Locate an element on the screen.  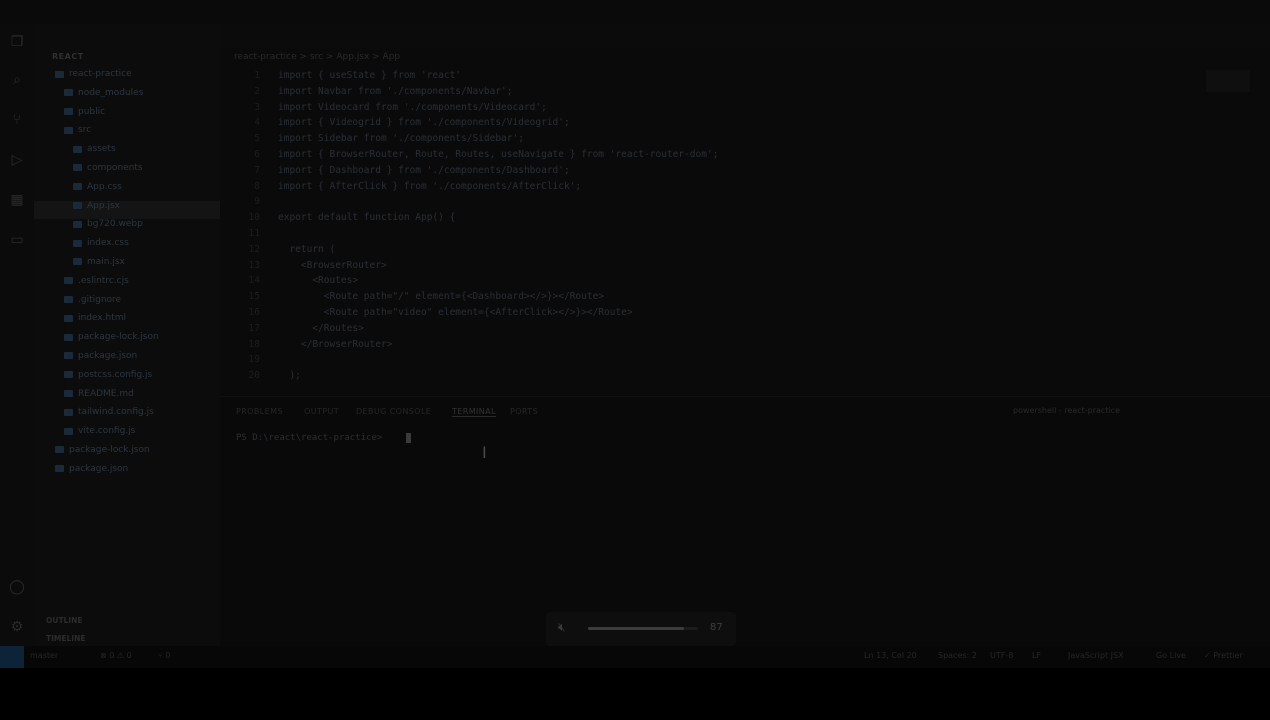
remote-explorer-icon: ▭ is located at coordinates (17, 240).